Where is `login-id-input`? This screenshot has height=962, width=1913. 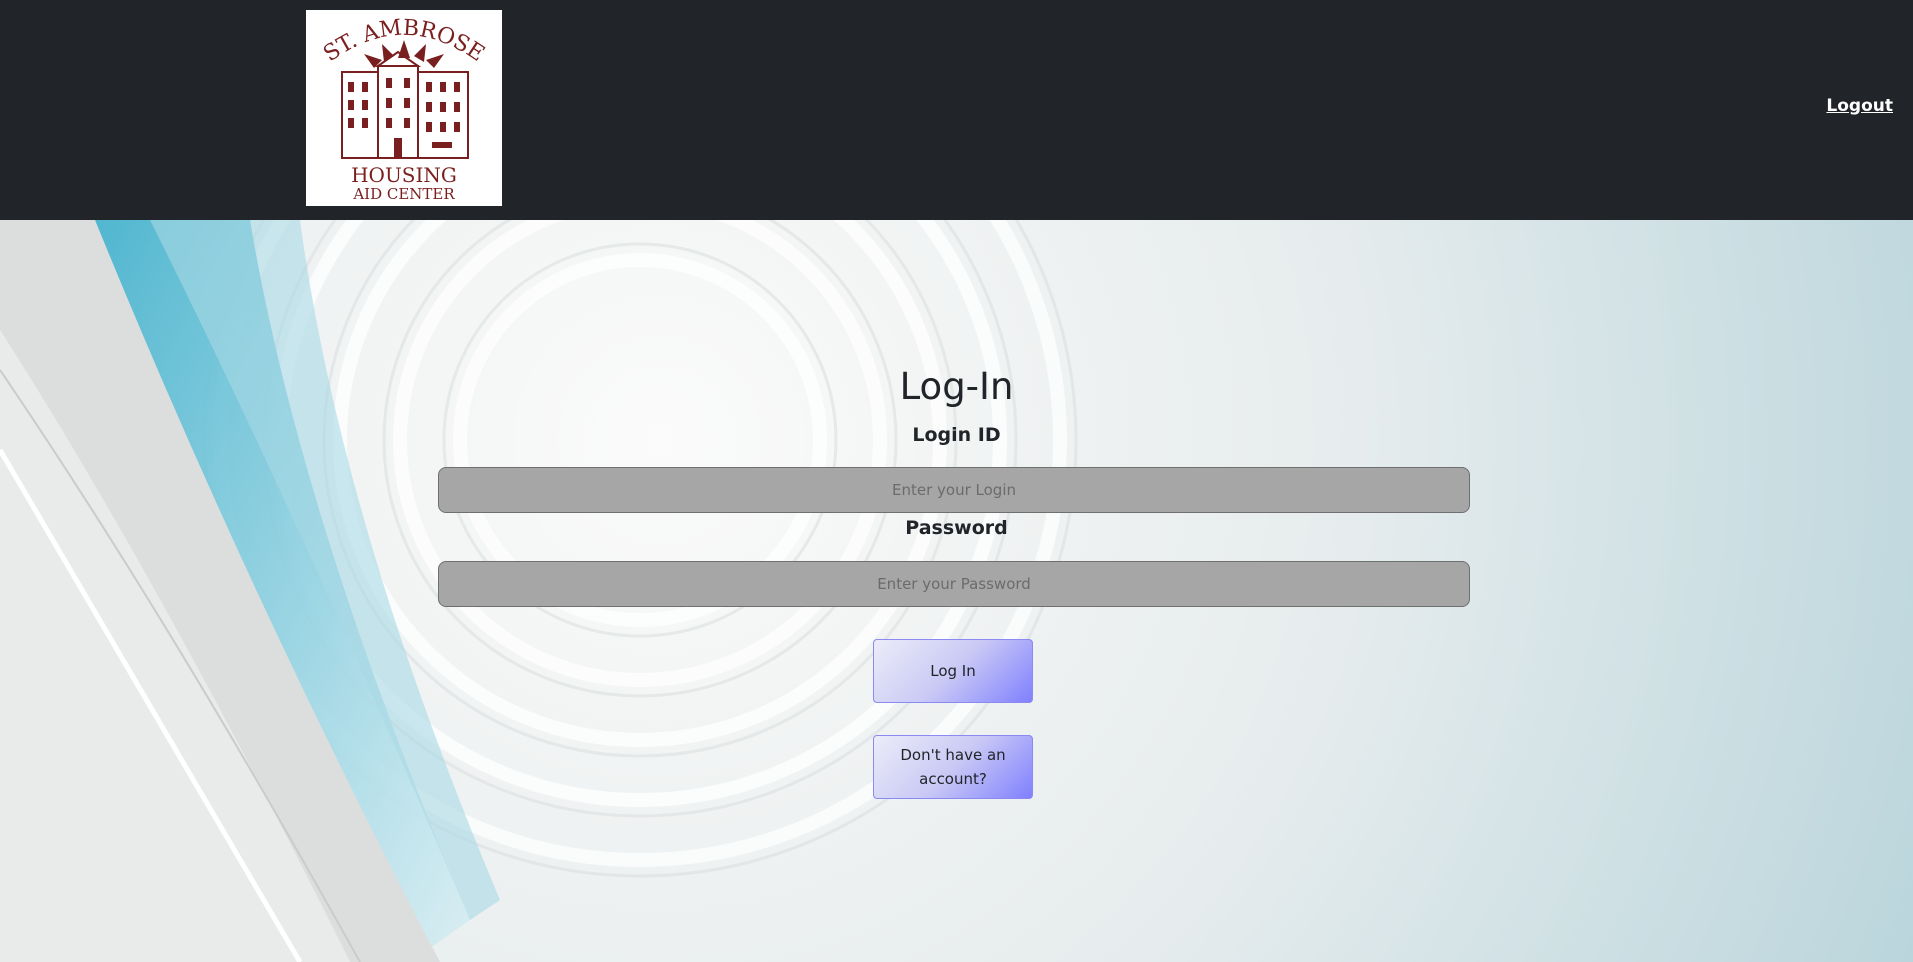 login-id-input is located at coordinates (954, 490).